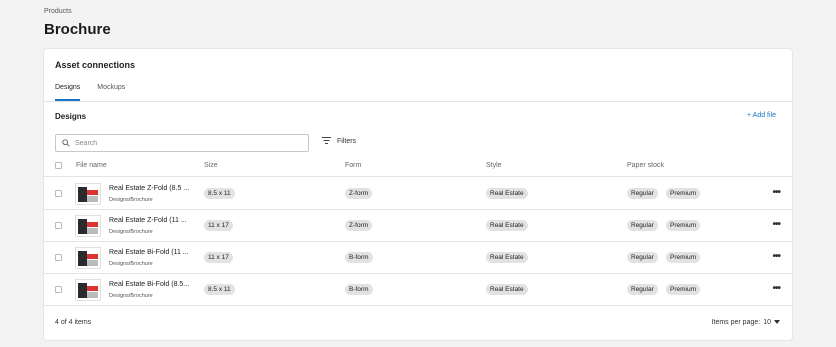 The height and width of the screenshot is (347, 836). What do you see at coordinates (494, 165) in the screenshot?
I see `column-header-style: Style` at bounding box center [494, 165].